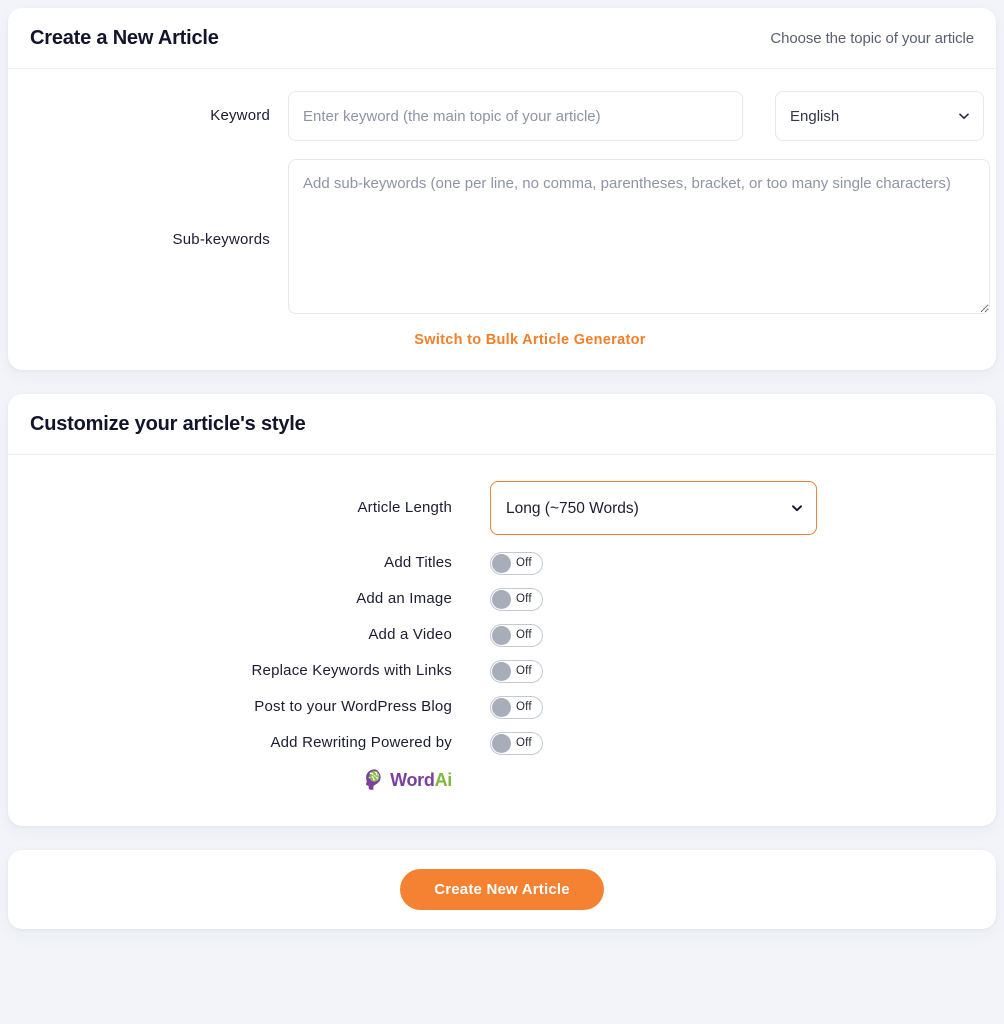  I want to click on article-length-control: Long (~750 Words), so click(732, 508).